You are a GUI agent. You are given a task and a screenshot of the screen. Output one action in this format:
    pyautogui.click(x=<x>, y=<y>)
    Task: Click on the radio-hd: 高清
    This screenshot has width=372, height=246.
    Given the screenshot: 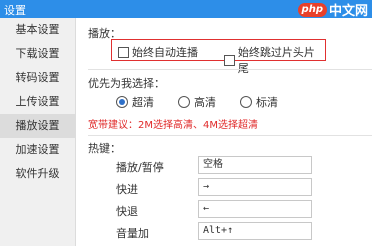 What is the action you would take?
    pyautogui.click(x=197, y=102)
    